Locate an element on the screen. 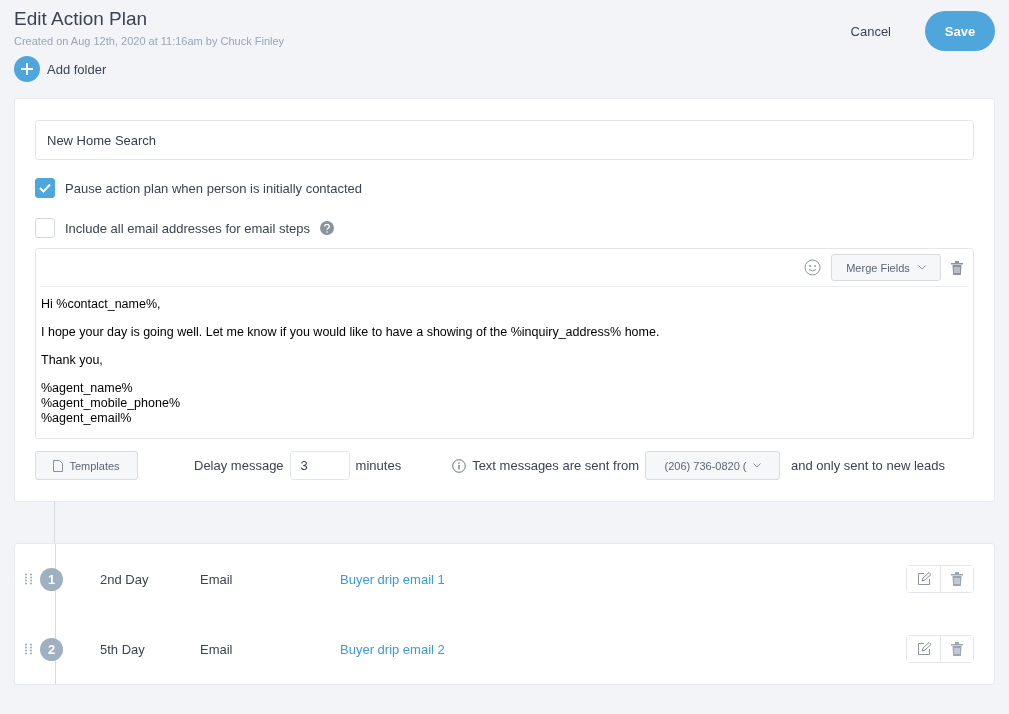  merge-fields-dropdown: Merge Fields is located at coordinates (886, 267).